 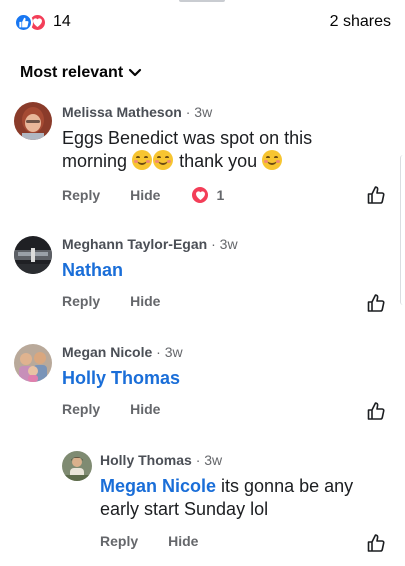 What do you see at coordinates (200, 195) in the screenshot?
I see `heart-icon` at bounding box center [200, 195].